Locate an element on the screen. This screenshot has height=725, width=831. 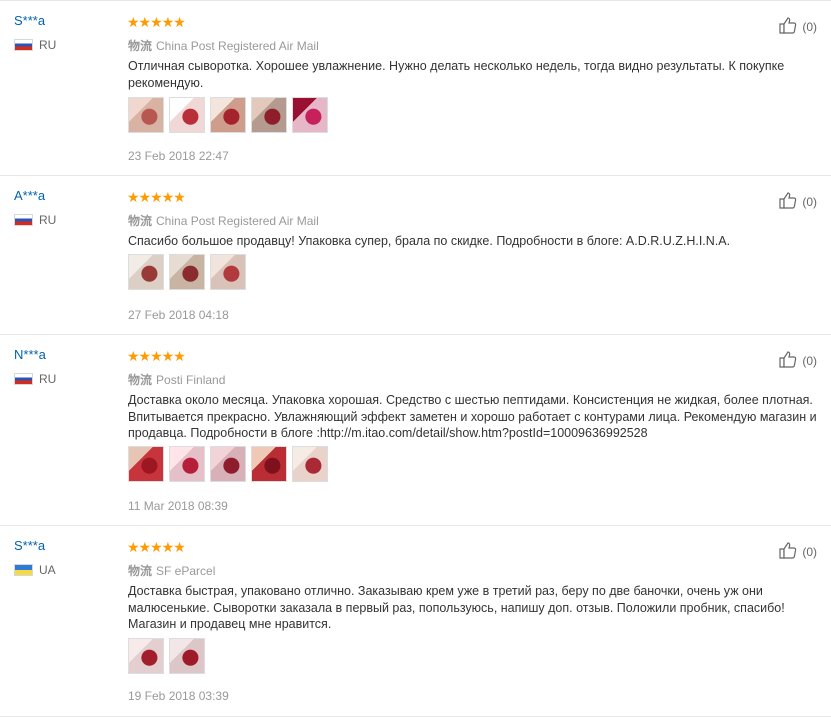
logistics-info: 物流 SF eParcel is located at coordinates (171, 570).